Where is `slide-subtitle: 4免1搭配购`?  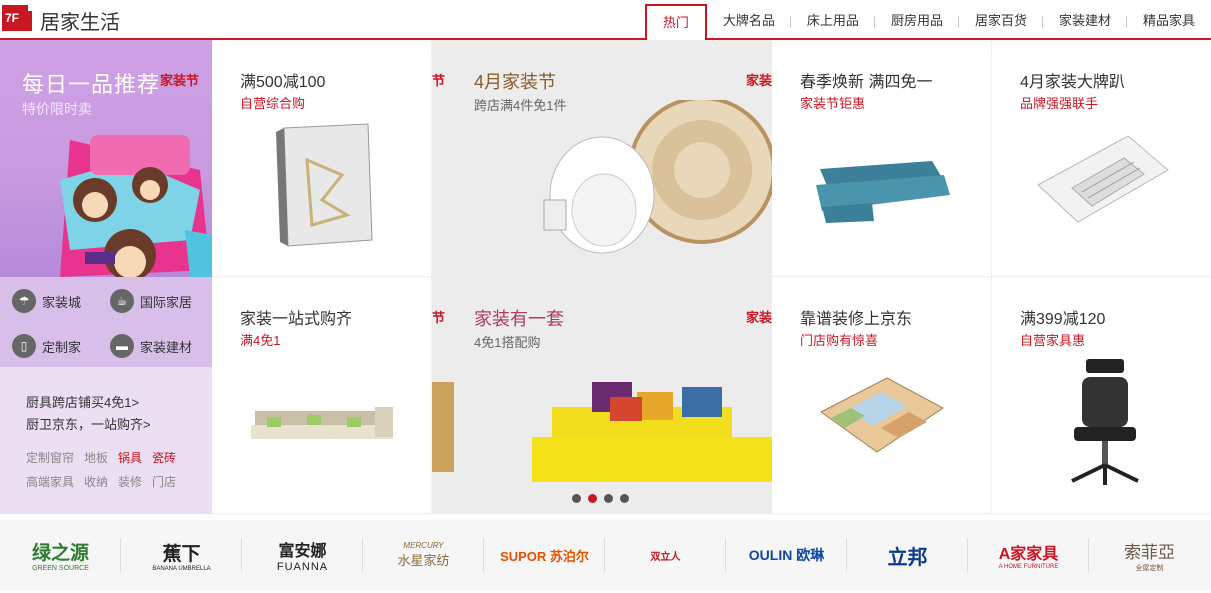 slide-subtitle: 4免1搭配购 is located at coordinates (507, 342).